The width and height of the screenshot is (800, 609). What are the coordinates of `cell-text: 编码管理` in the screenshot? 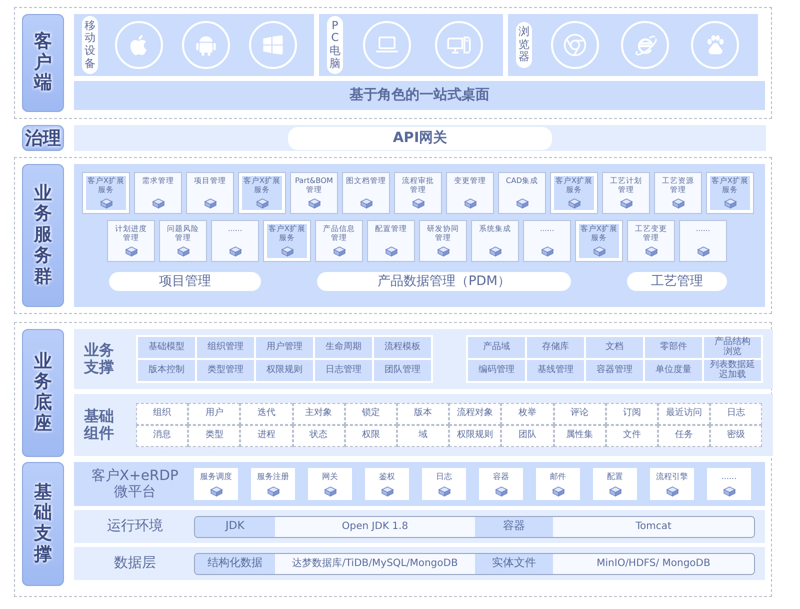 It's located at (496, 371).